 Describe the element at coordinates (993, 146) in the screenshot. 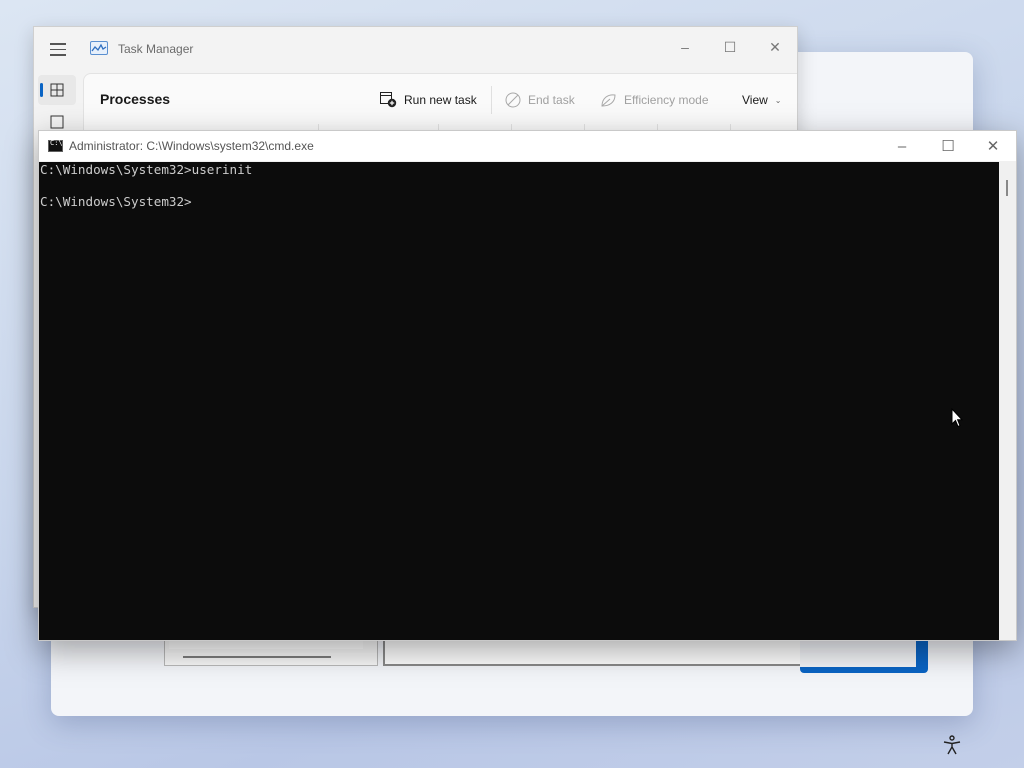

I see `cmd-close-button: ✕` at that location.